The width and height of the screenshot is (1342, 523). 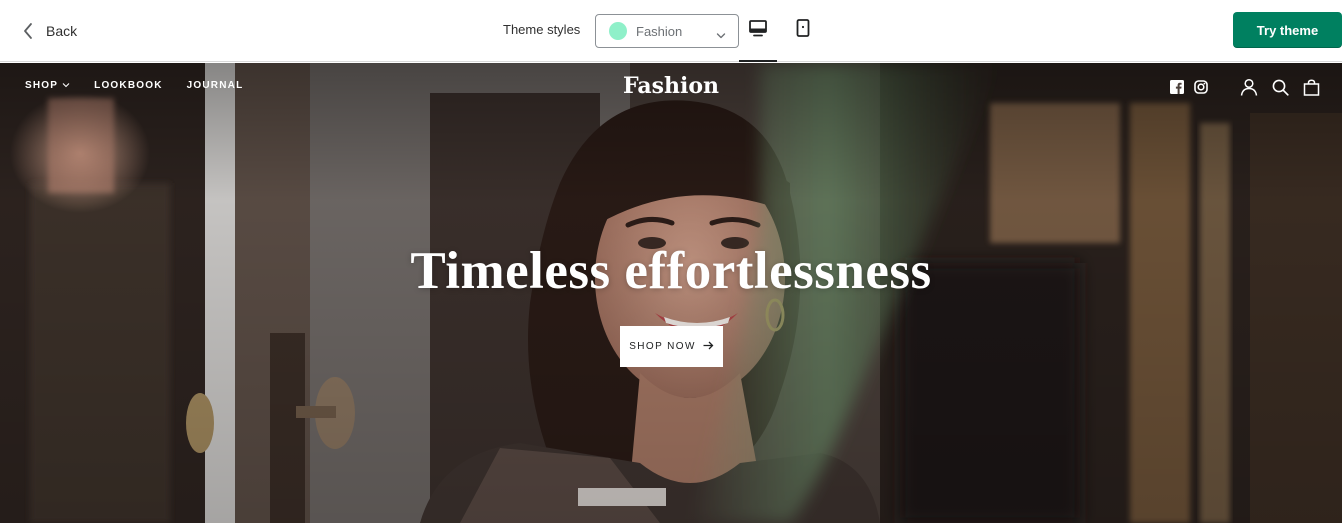 I want to click on theme-styles-label: Theme styles, so click(x=542, y=29).